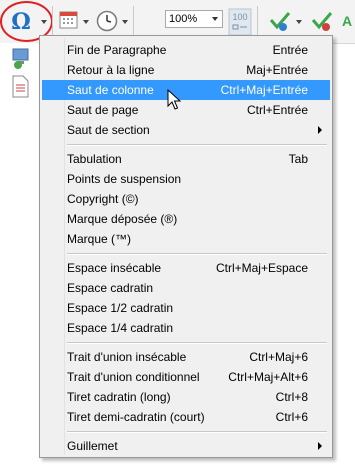 Image resolution: width=355 pixels, height=468 pixels. I want to click on format-button: A, so click(347, 21).